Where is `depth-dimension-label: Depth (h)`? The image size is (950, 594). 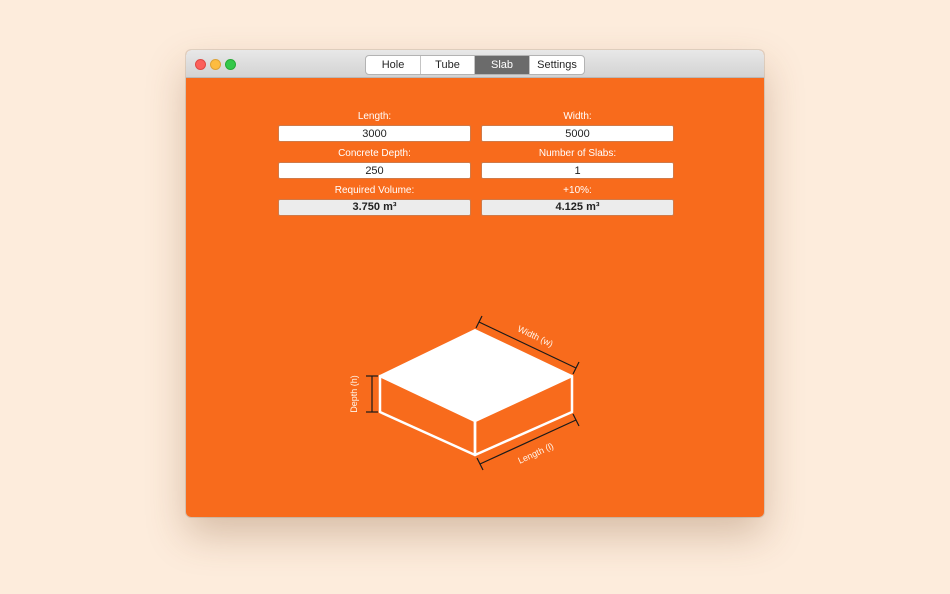 depth-dimension-label: Depth (h) is located at coordinates (354, 394).